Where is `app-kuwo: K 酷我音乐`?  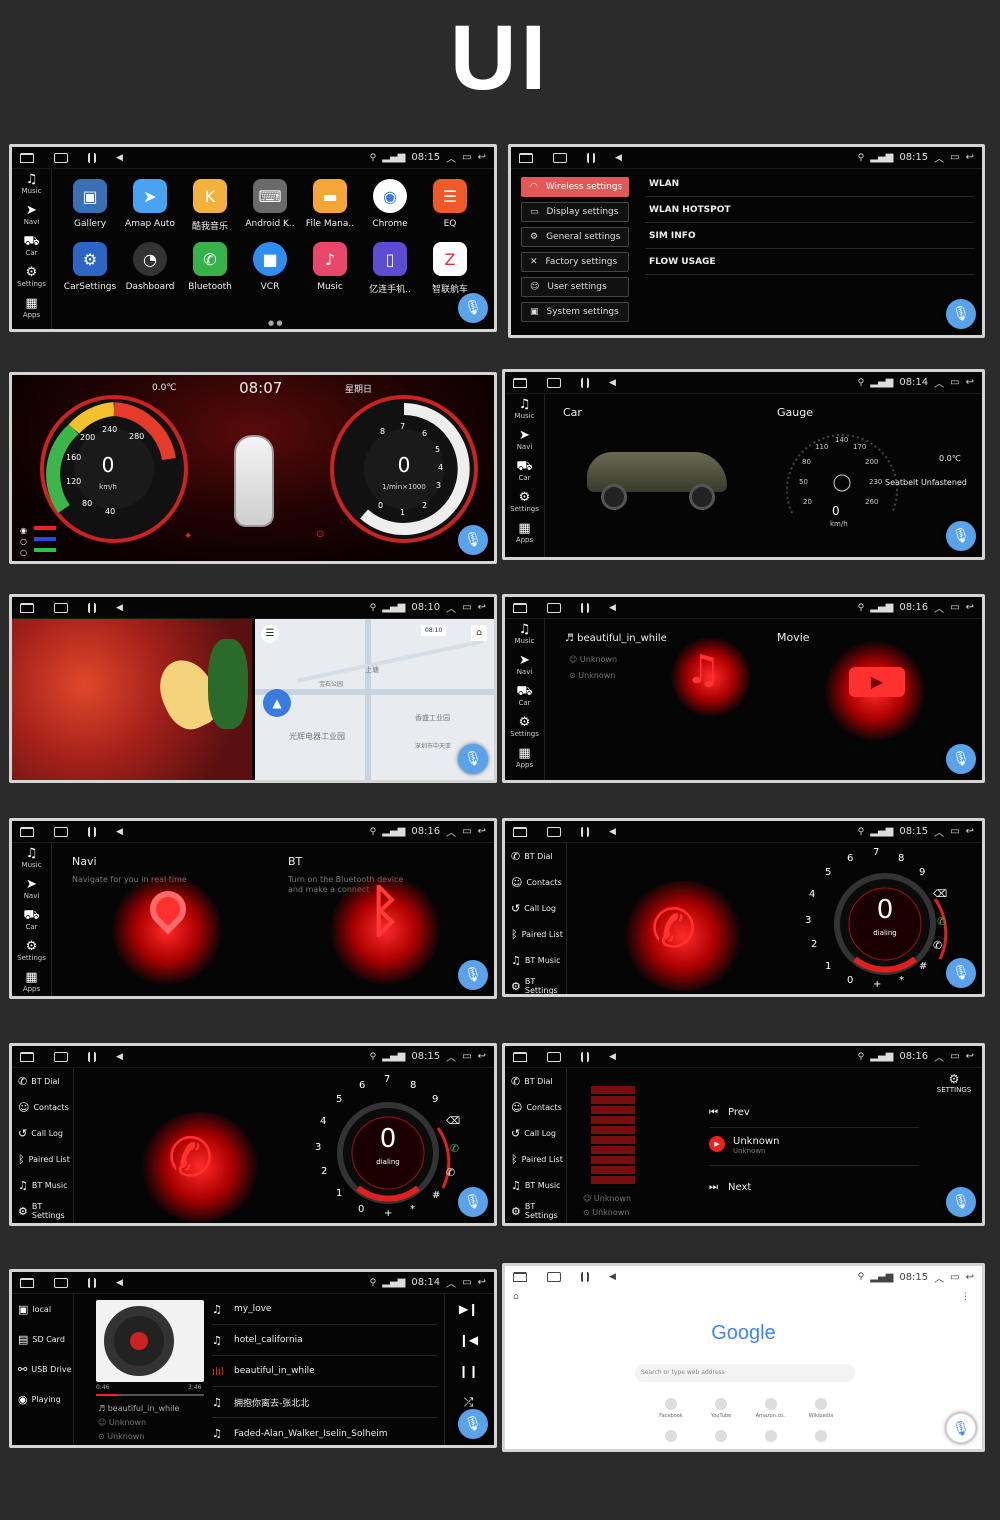 app-kuwo: K 酷我音乐 is located at coordinates (210, 205).